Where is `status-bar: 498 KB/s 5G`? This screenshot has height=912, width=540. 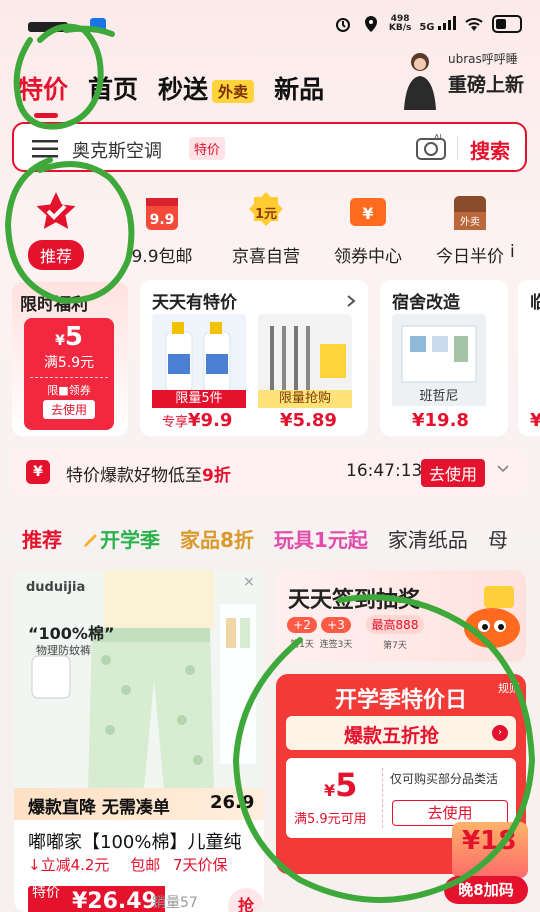 status-bar: 498 KB/s 5G is located at coordinates (270, 24).